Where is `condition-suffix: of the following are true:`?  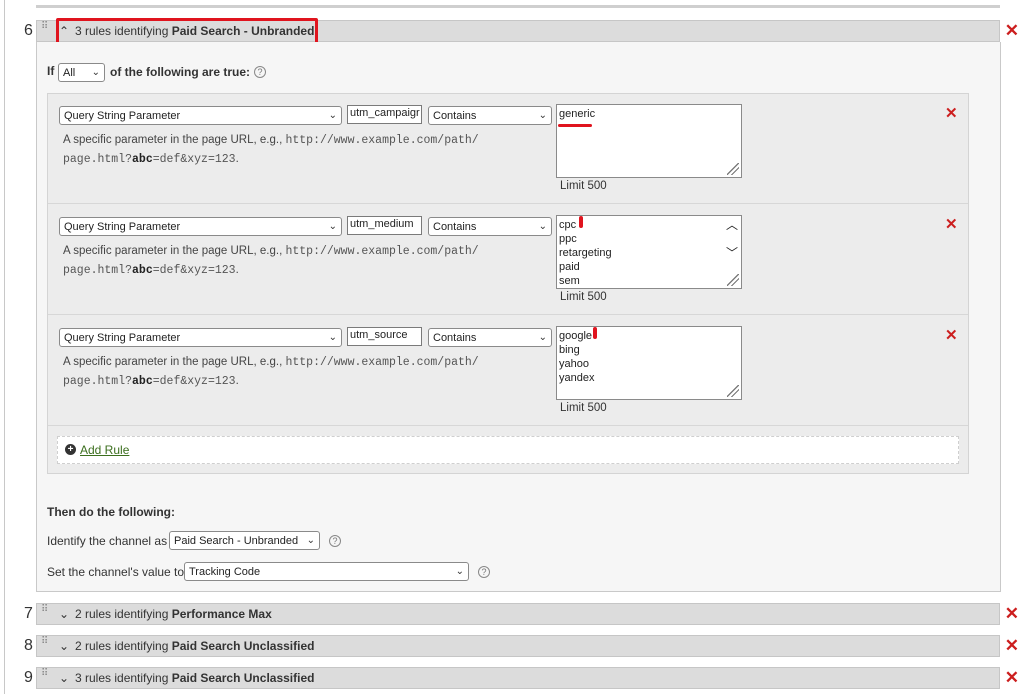 condition-suffix: of the following are true: is located at coordinates (180, 72).